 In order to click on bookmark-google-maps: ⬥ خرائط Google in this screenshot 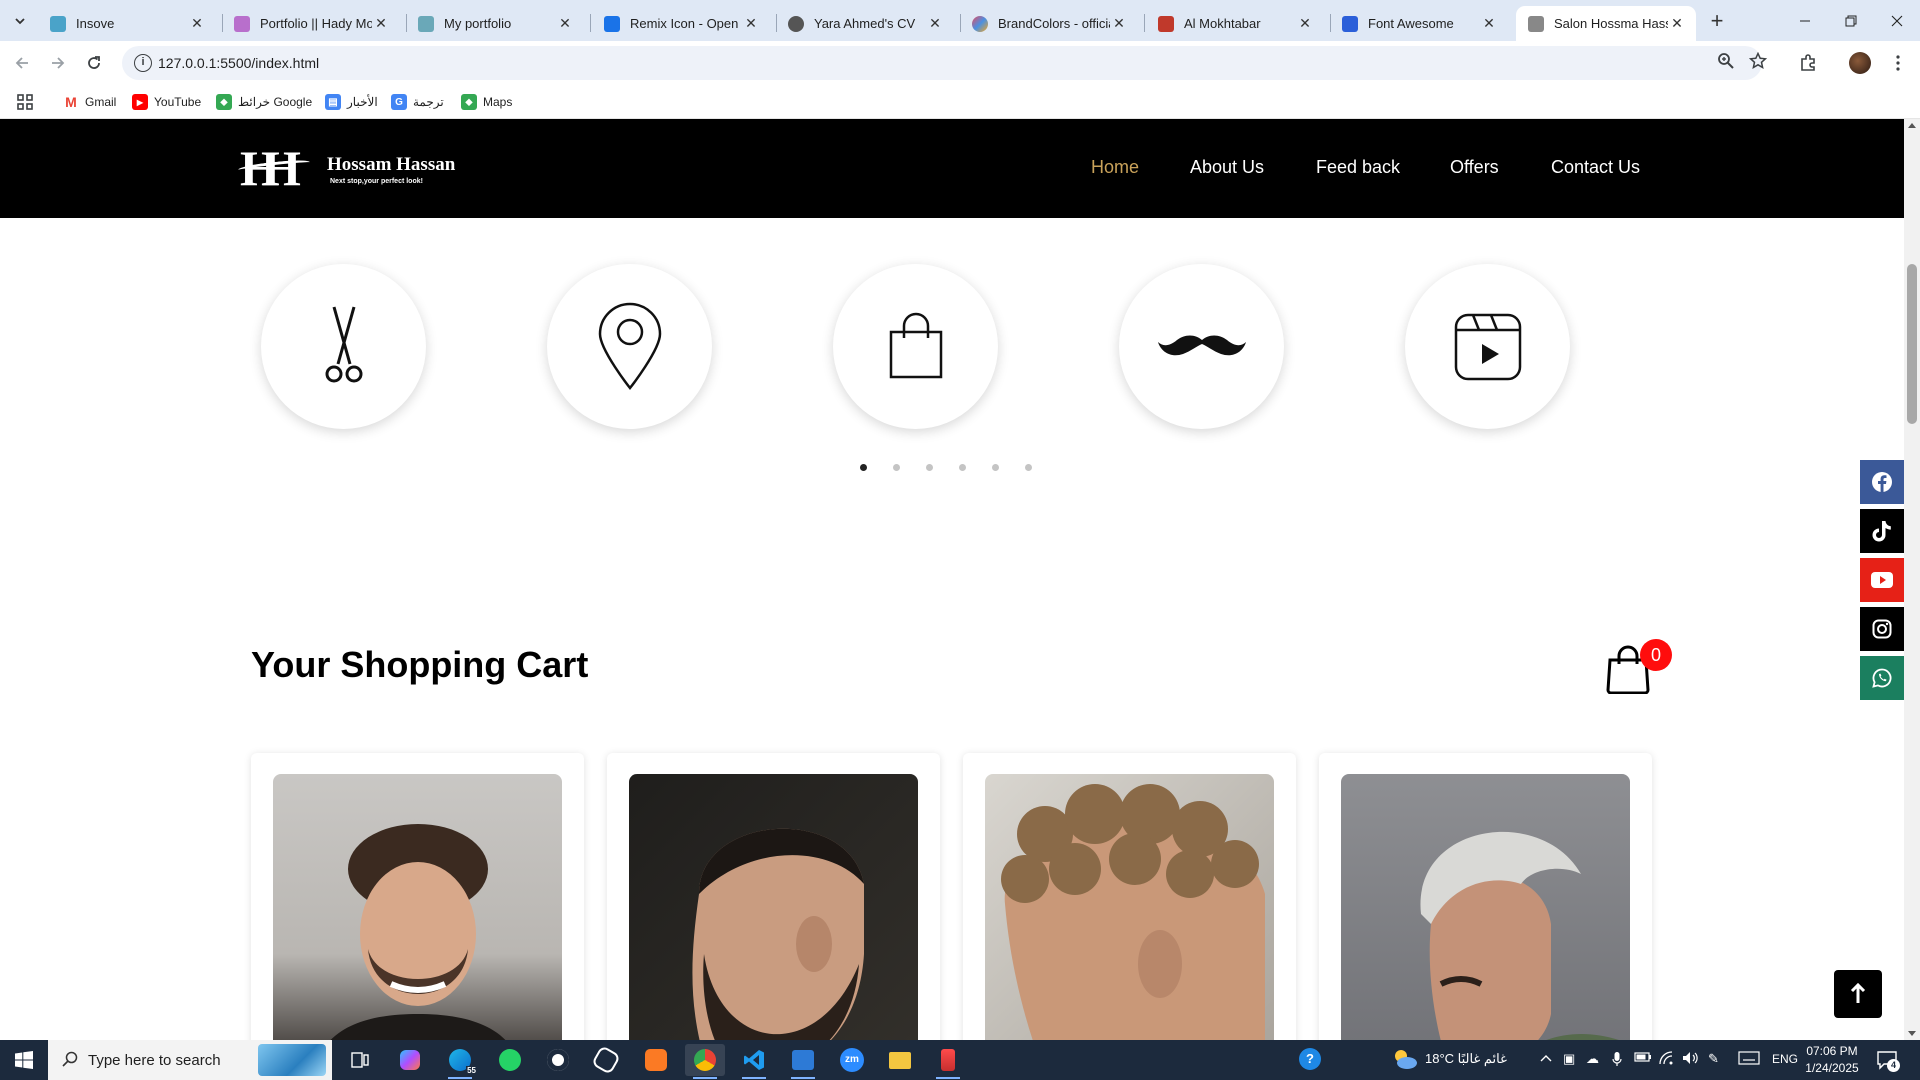, I will do `click(264, 102)`.